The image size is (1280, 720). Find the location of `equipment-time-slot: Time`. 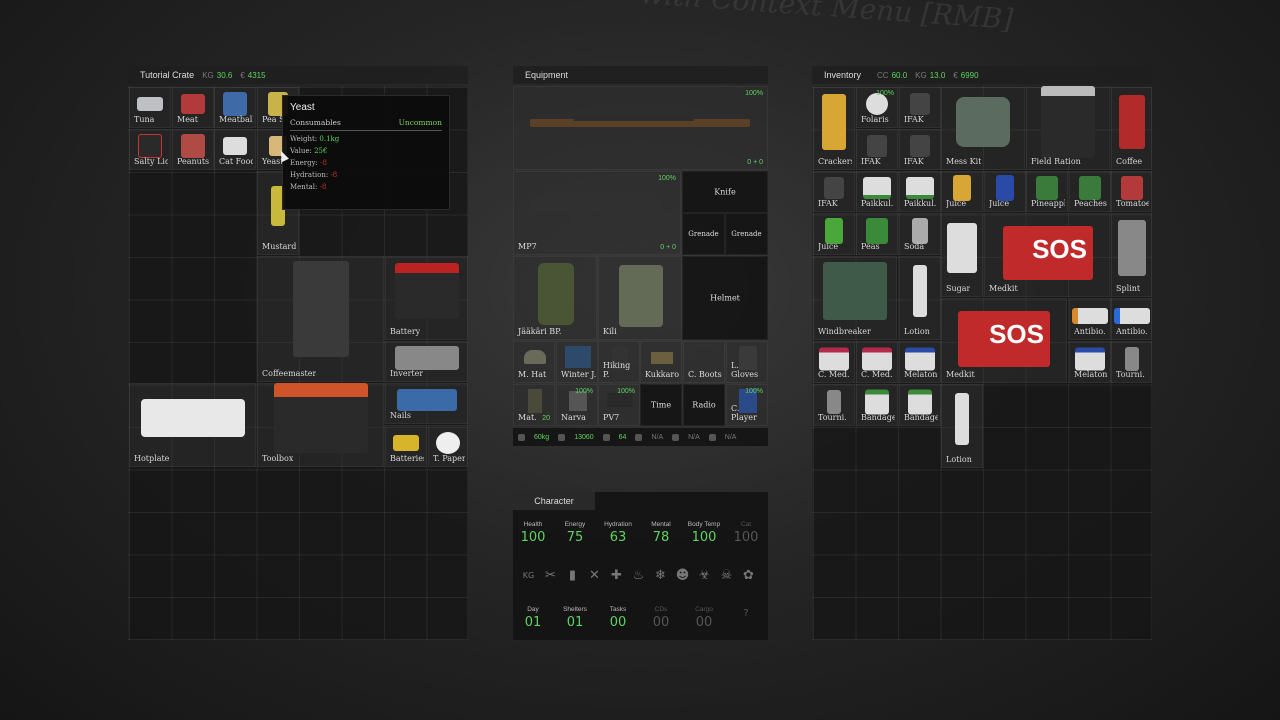

equipment-time-slot: Time is located at coordinates (661, 405).